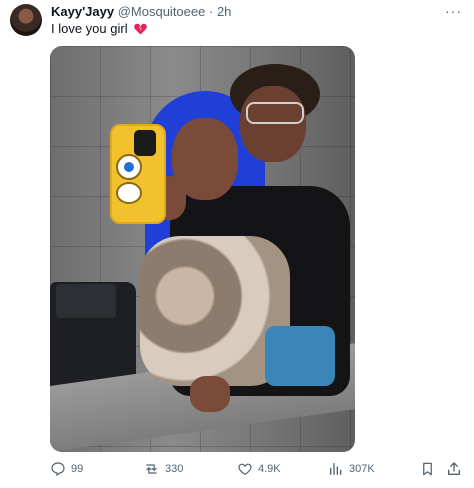  What do you see at coordinates (163, 469) in the screenshot?
I see `retweet-button: 330` at bounding box center [163, 469].